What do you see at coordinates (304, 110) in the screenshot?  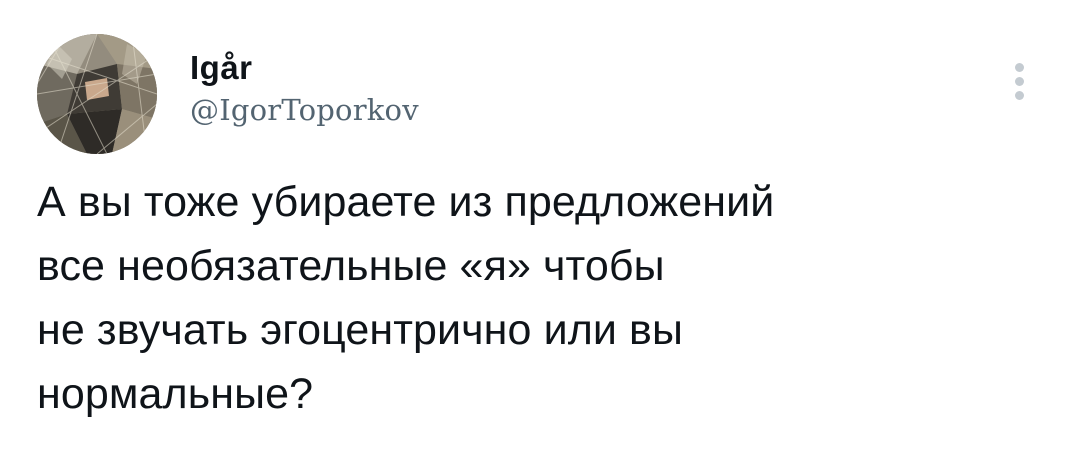 I see `author-handle: @IgorToporkov` at bounding box center [304, 110].